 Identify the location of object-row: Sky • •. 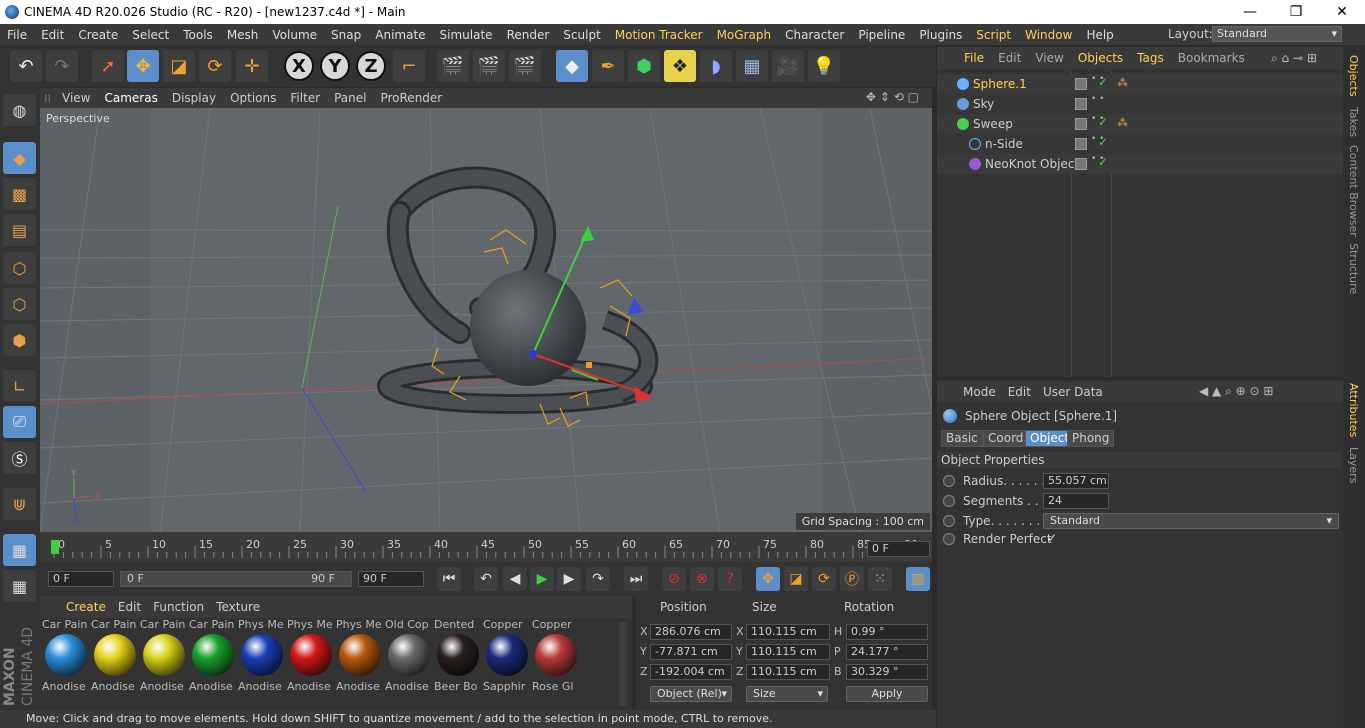
(1140, 104).